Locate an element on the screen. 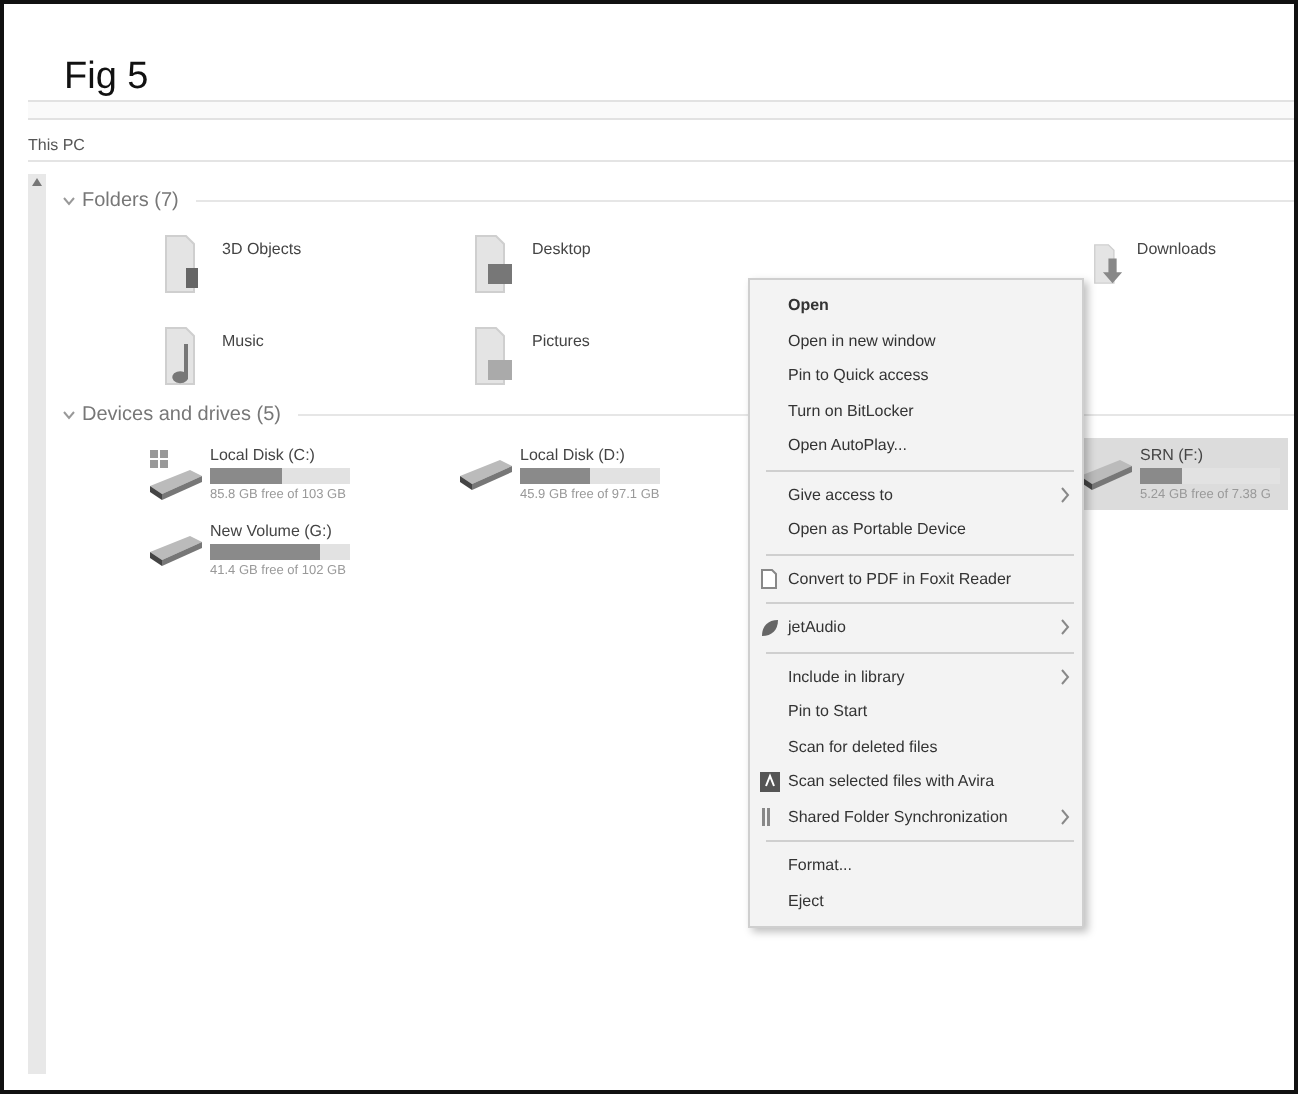 The width and height of the screenshot is (1298, 1094). menu-item: Open as Portable Device is located at coordinates (916, 529).